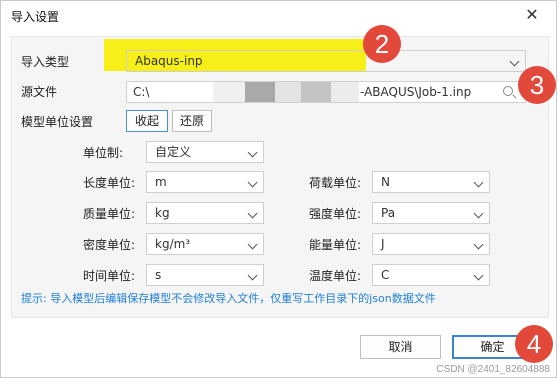 The image size is (557, 378). I want to click on strength-unit-select: Pa, so click(431, 213).